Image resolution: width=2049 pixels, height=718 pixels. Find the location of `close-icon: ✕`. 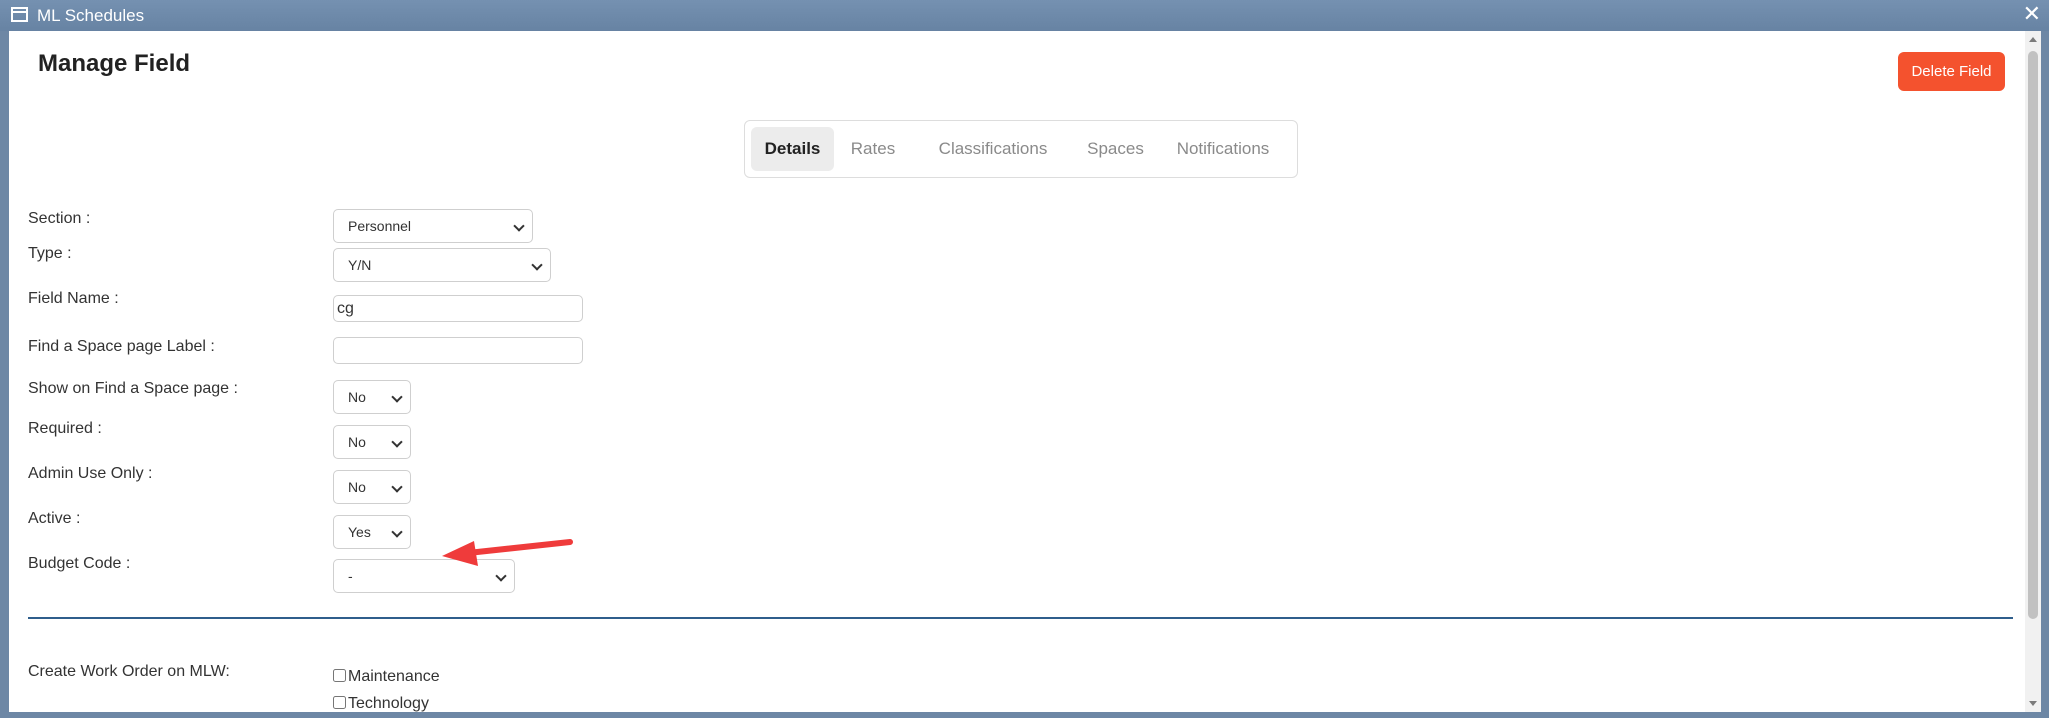

close-icon: ✕ is located at coordinates (2032, 14).